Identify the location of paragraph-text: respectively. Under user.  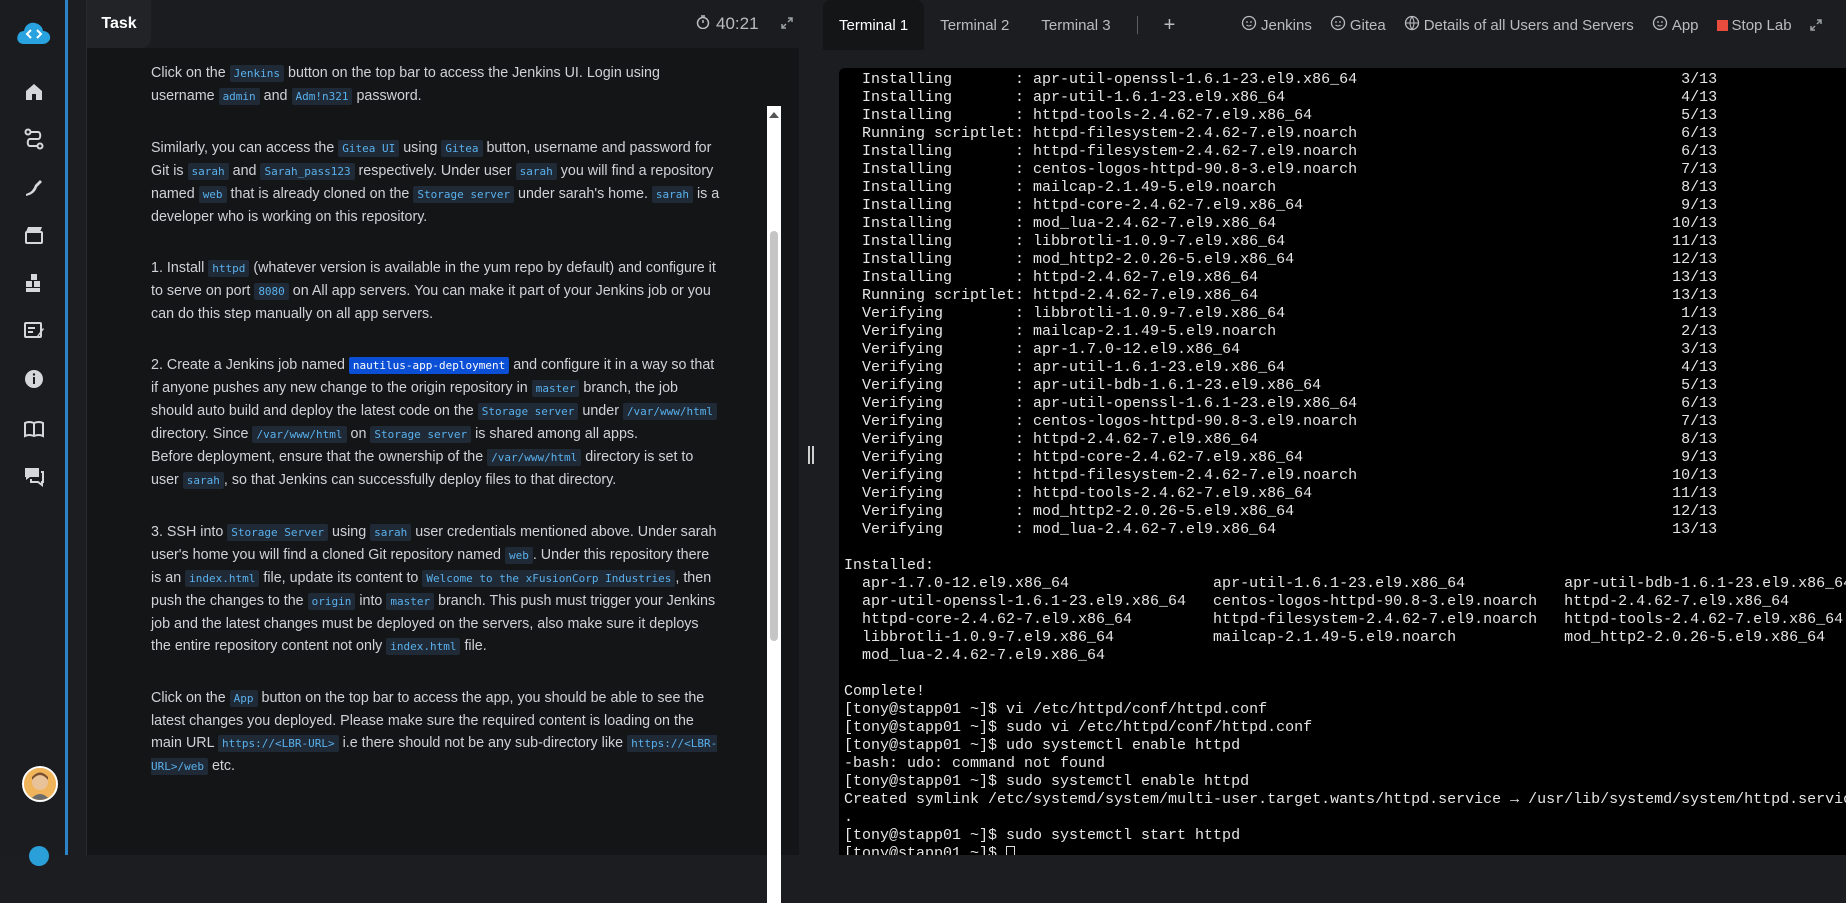
(435, 171).